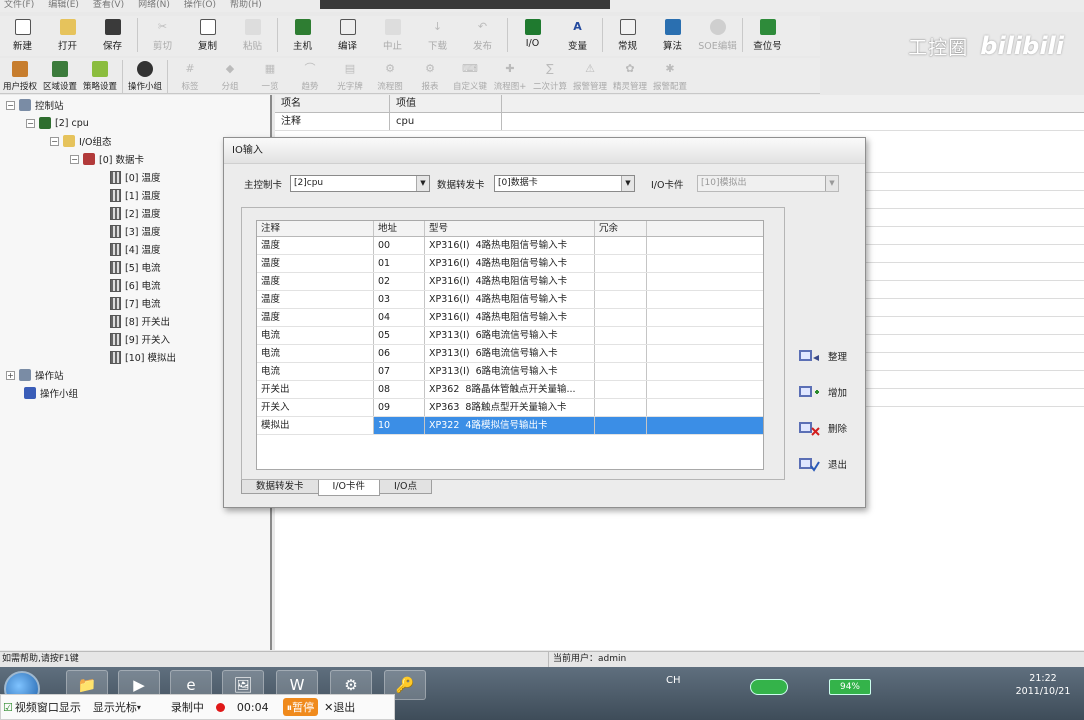 The height and width of the screenshot is (720, 1084). What do you see at coordinates (405, 487) in the screenshot?
I see `tab-io-point: I/O点` at bounding box center [405, 487].